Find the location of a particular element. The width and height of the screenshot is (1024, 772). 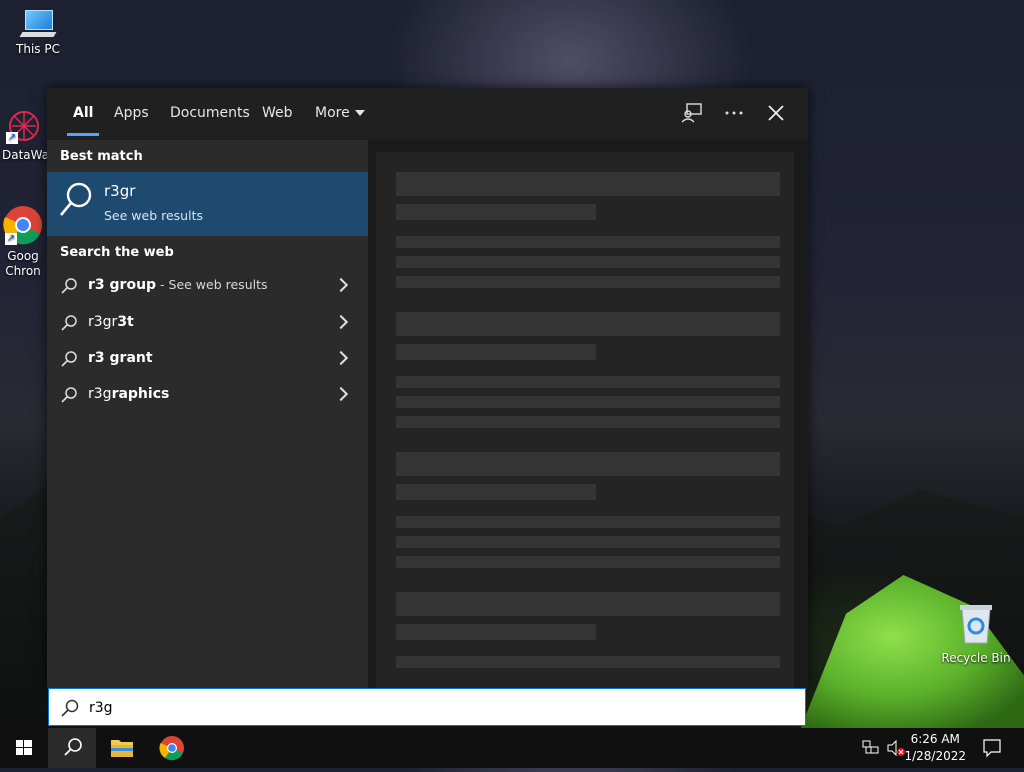

chrome-icon: ↗ is located at coordinates (23, 225).